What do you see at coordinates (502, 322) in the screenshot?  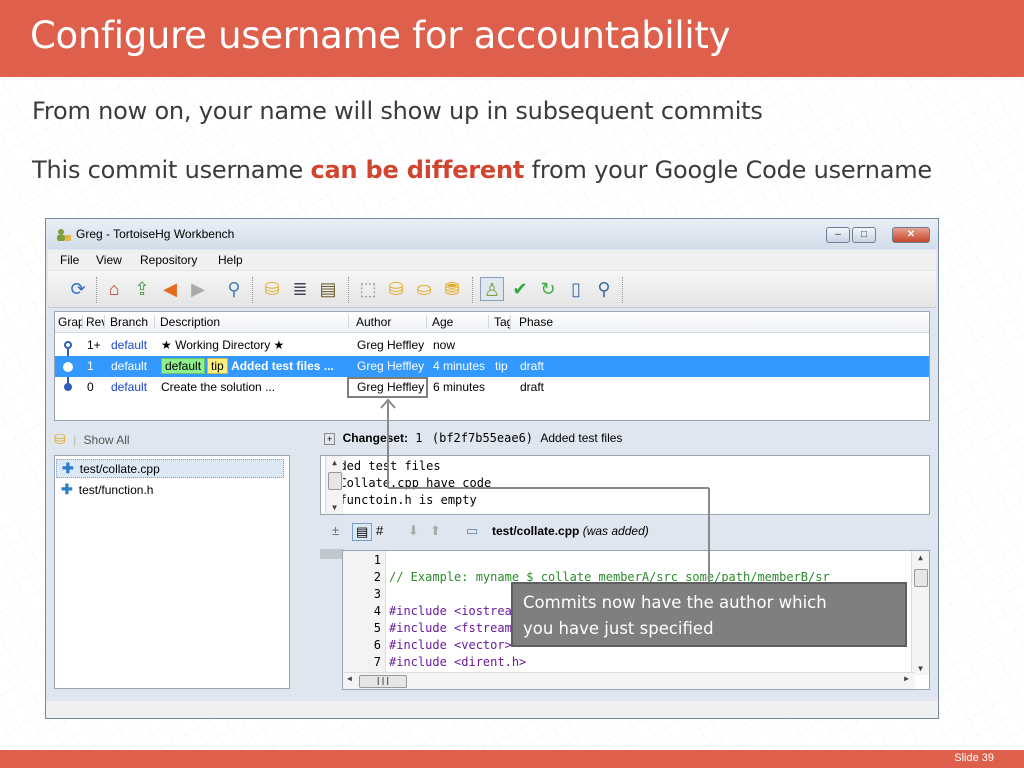 I see `col-tags: Tag` at bounding box center [502, 322].